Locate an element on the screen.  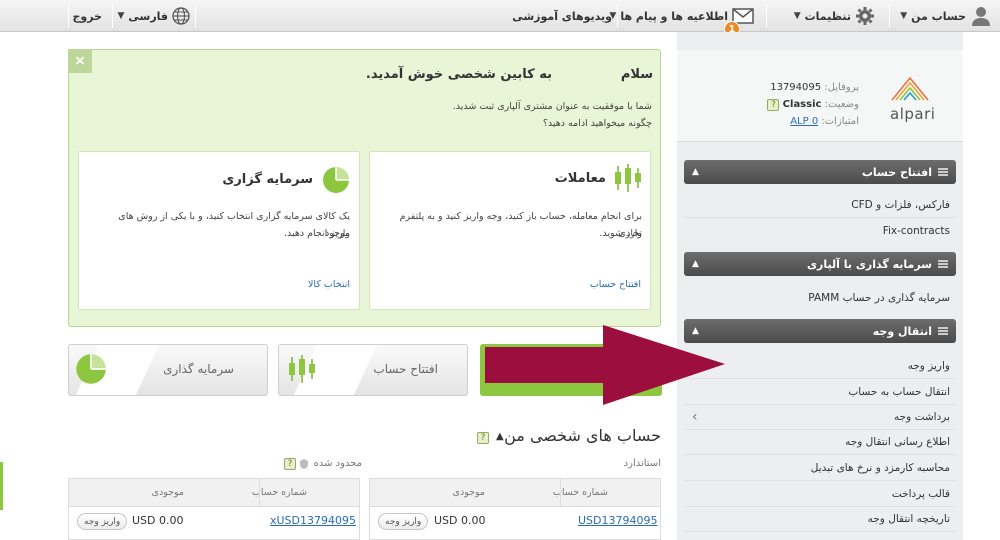
close-icon: × is located at coordinates (80, 61).